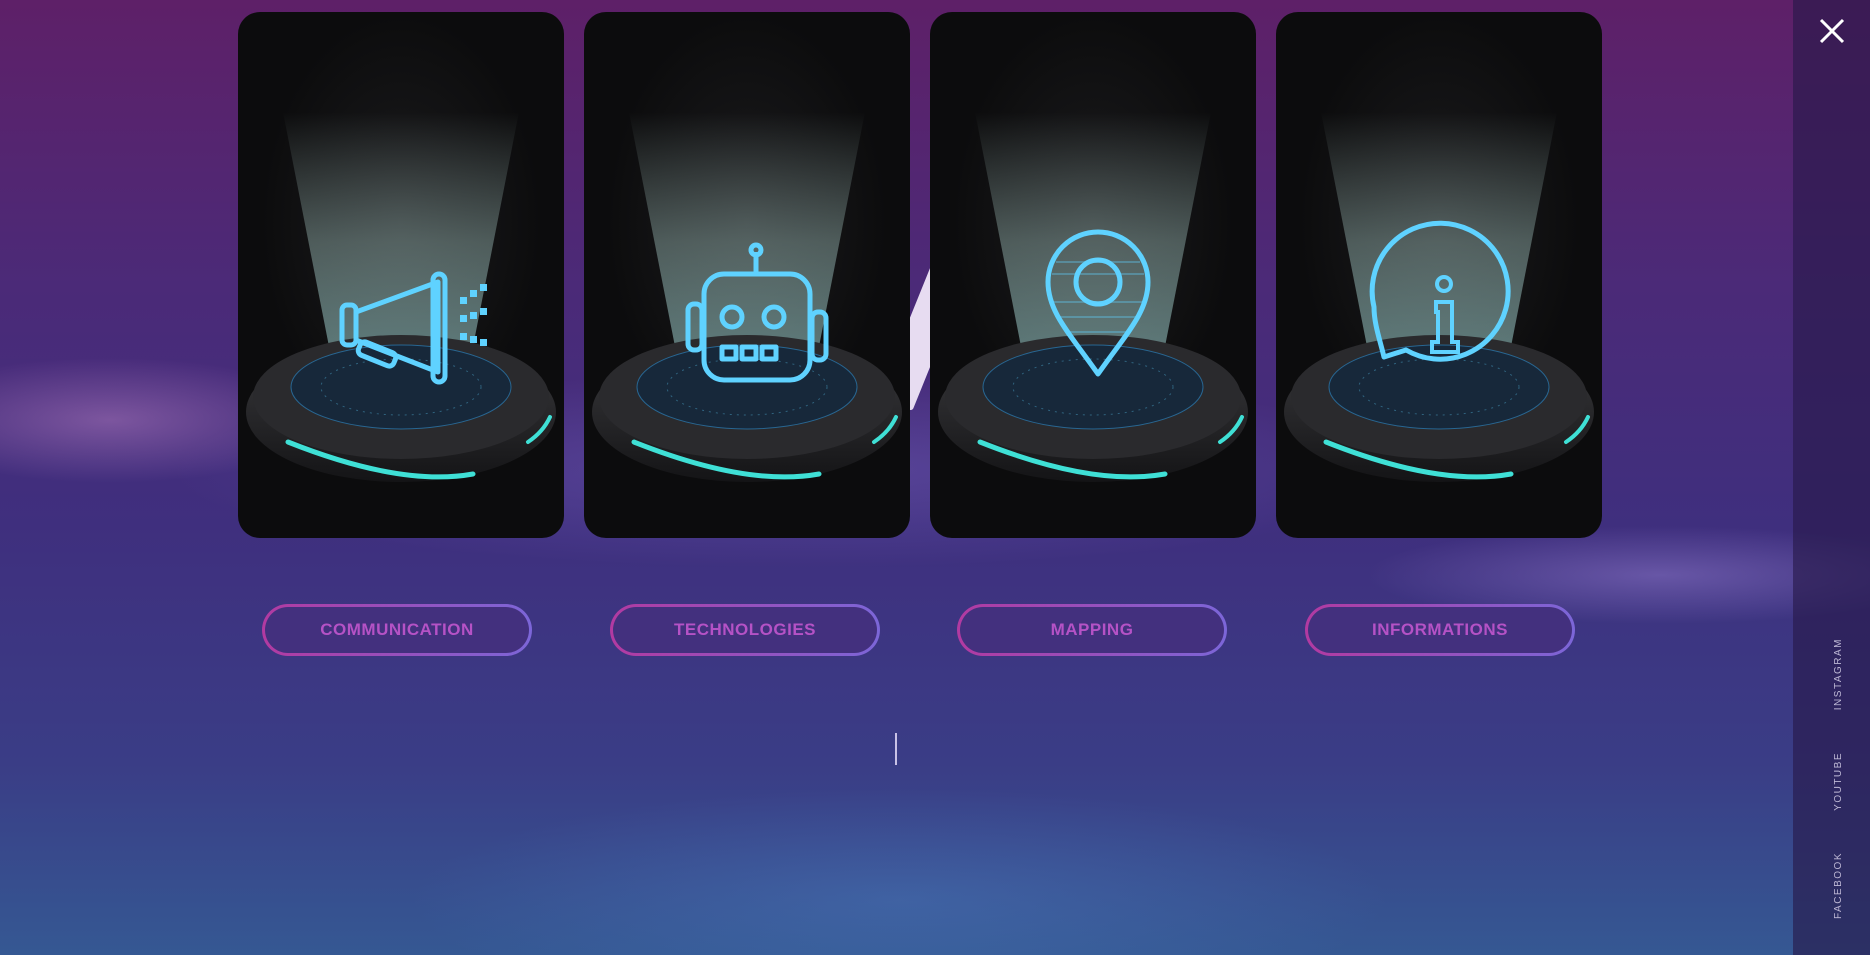 This screenshot has height=955, width=1870. What do you see at coordinates (896, 749) in the screenshot?
I see `text-cursor` at bounding box center [896, 749].